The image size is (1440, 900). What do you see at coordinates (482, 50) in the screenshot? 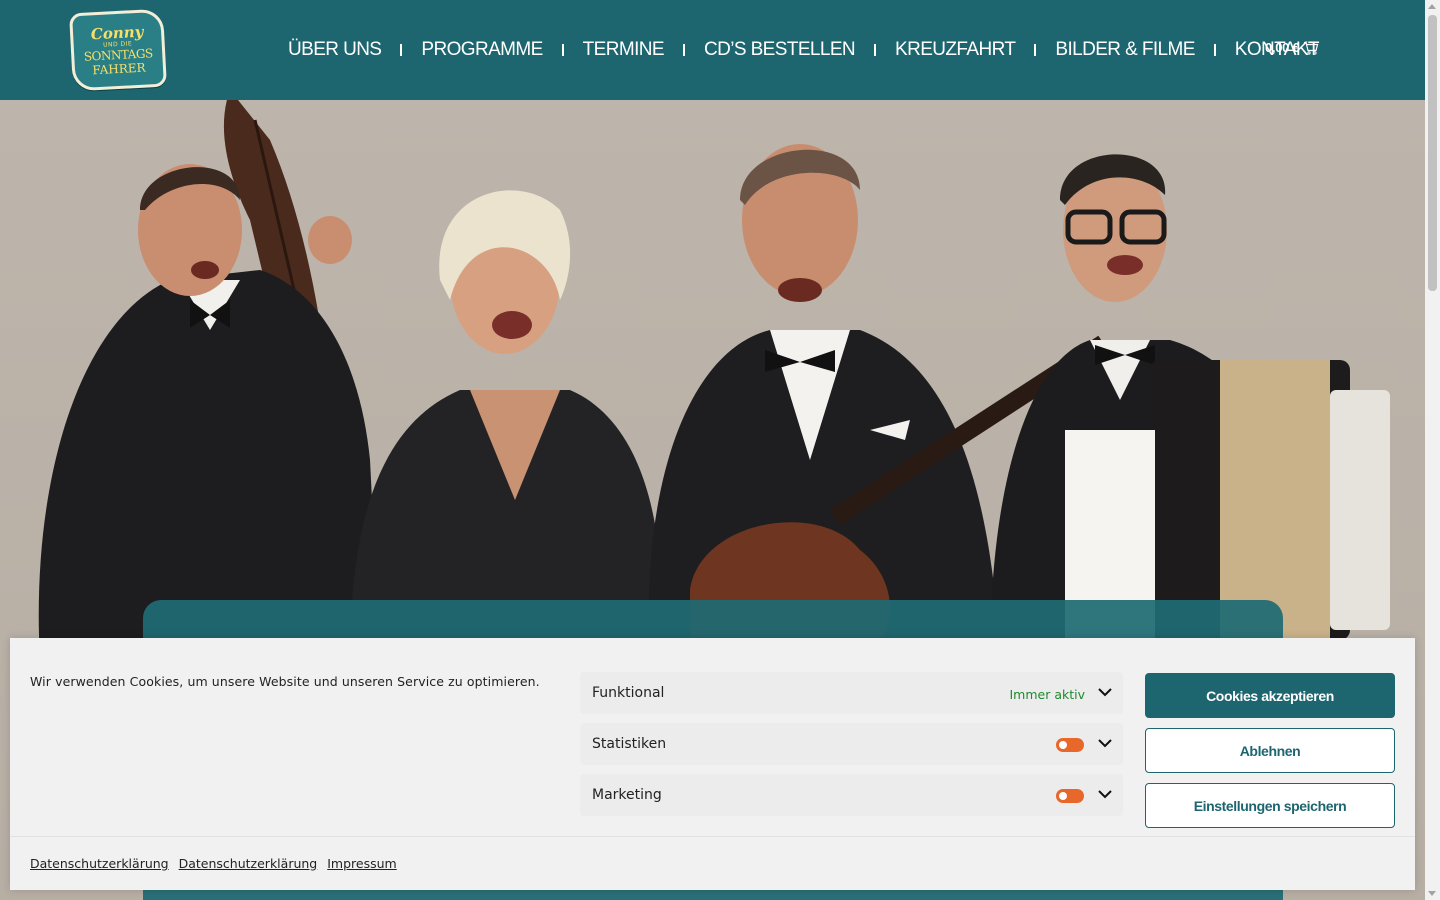
I see `nav-item-programme: PROGRAMME` at bounding box center [482, 50].